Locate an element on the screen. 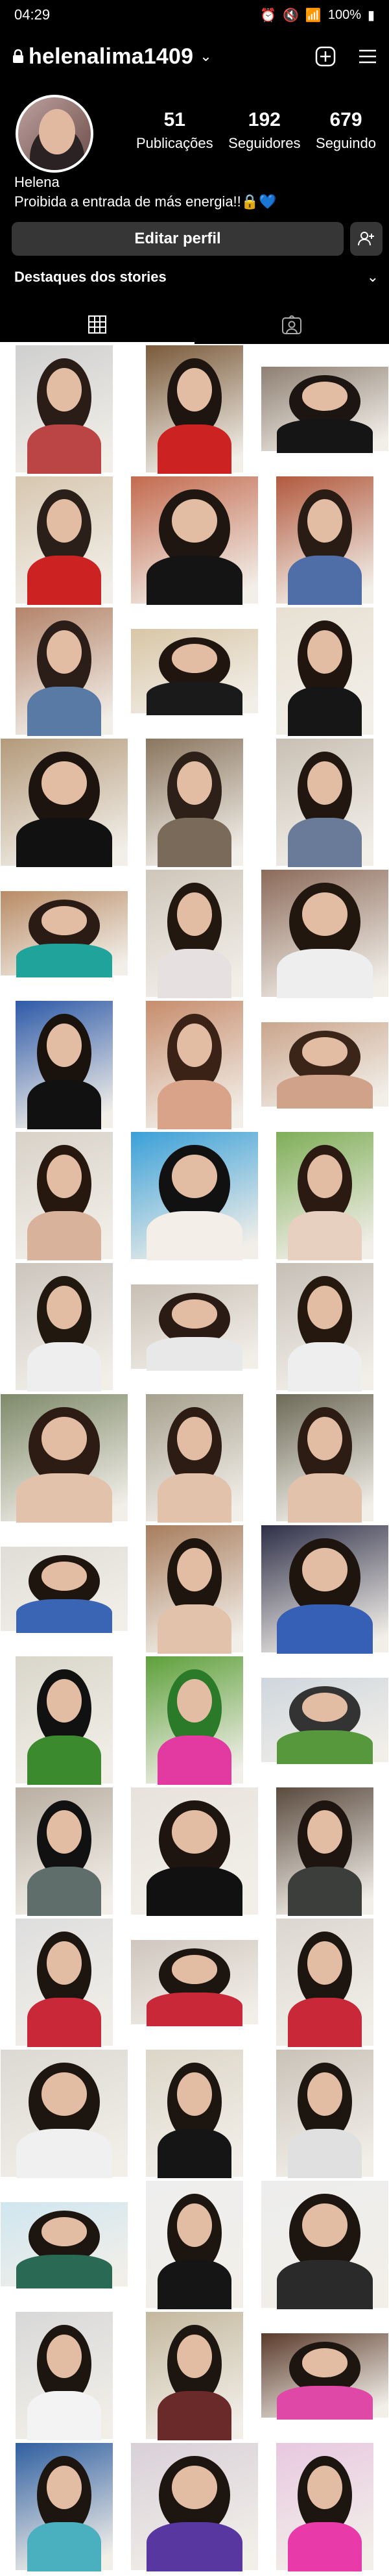 The image size is (389, 2576). posts-stat: 51 Publicações is located at coordinates (174, 130).